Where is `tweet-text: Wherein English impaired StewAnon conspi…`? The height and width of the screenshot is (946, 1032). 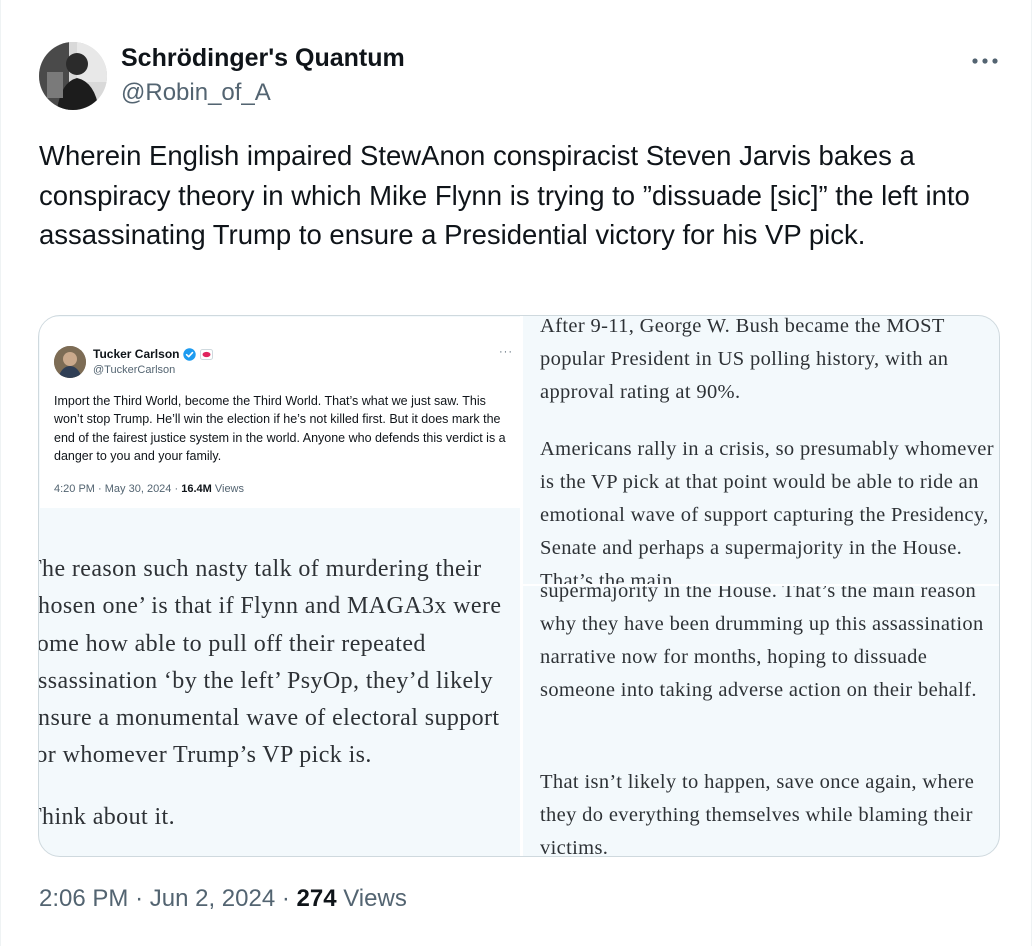
tweet-text: Wherein English impaired StewAnon conspi… is located at coordinates (504, 195).